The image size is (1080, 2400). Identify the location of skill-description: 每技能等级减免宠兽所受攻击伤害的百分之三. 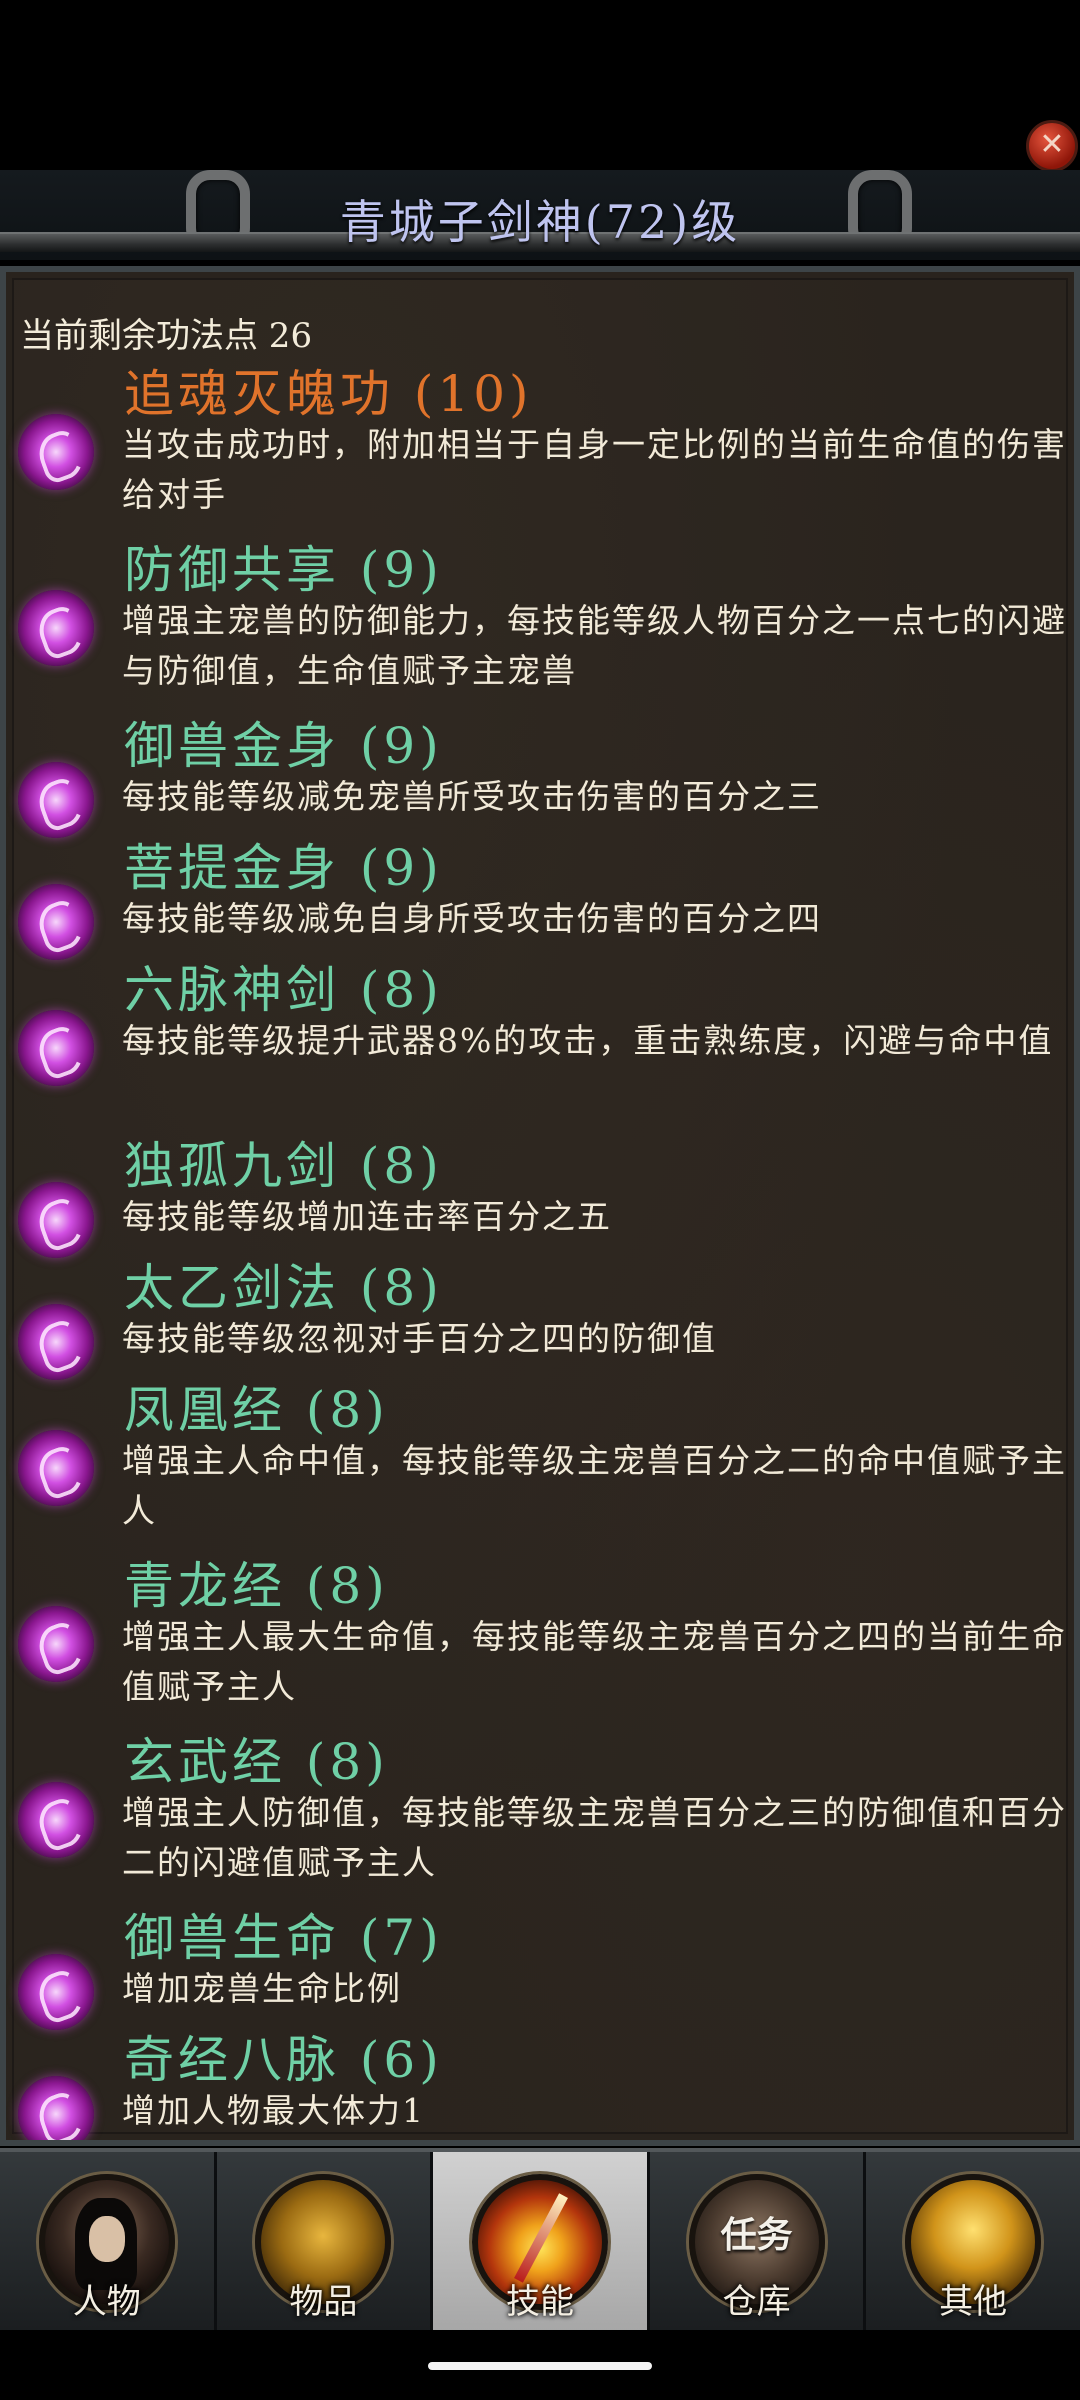
(472, 796).